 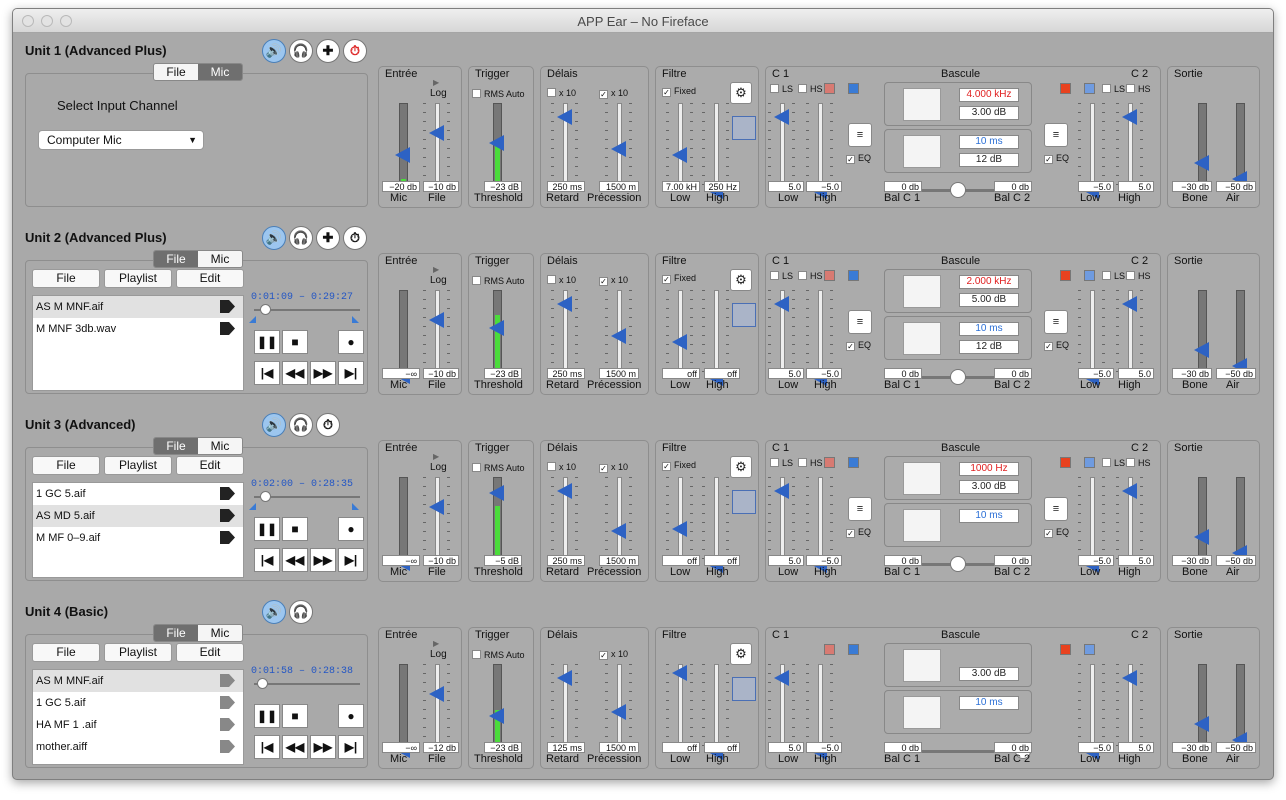 I want to click on rewind-button: ◀◀, so click(x=295, y=747).